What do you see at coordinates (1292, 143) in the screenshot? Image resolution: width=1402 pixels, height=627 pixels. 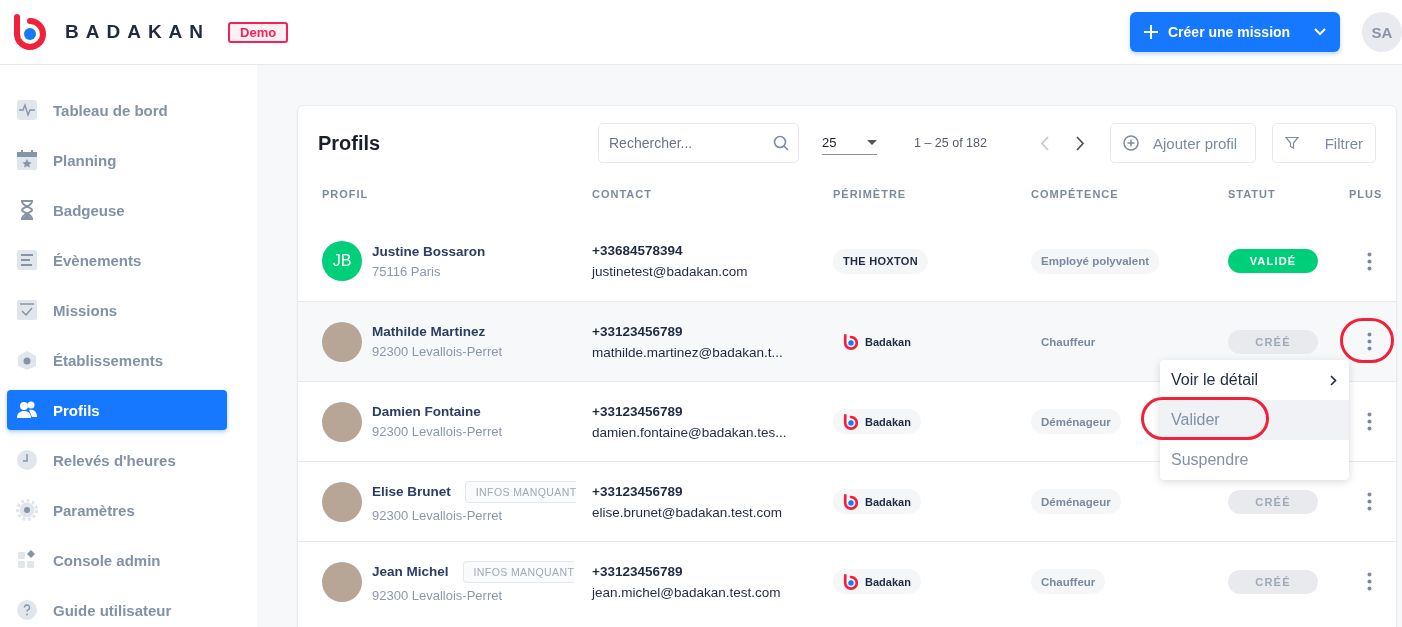 I see `filter-icon` at bounding box center [1292, 143].